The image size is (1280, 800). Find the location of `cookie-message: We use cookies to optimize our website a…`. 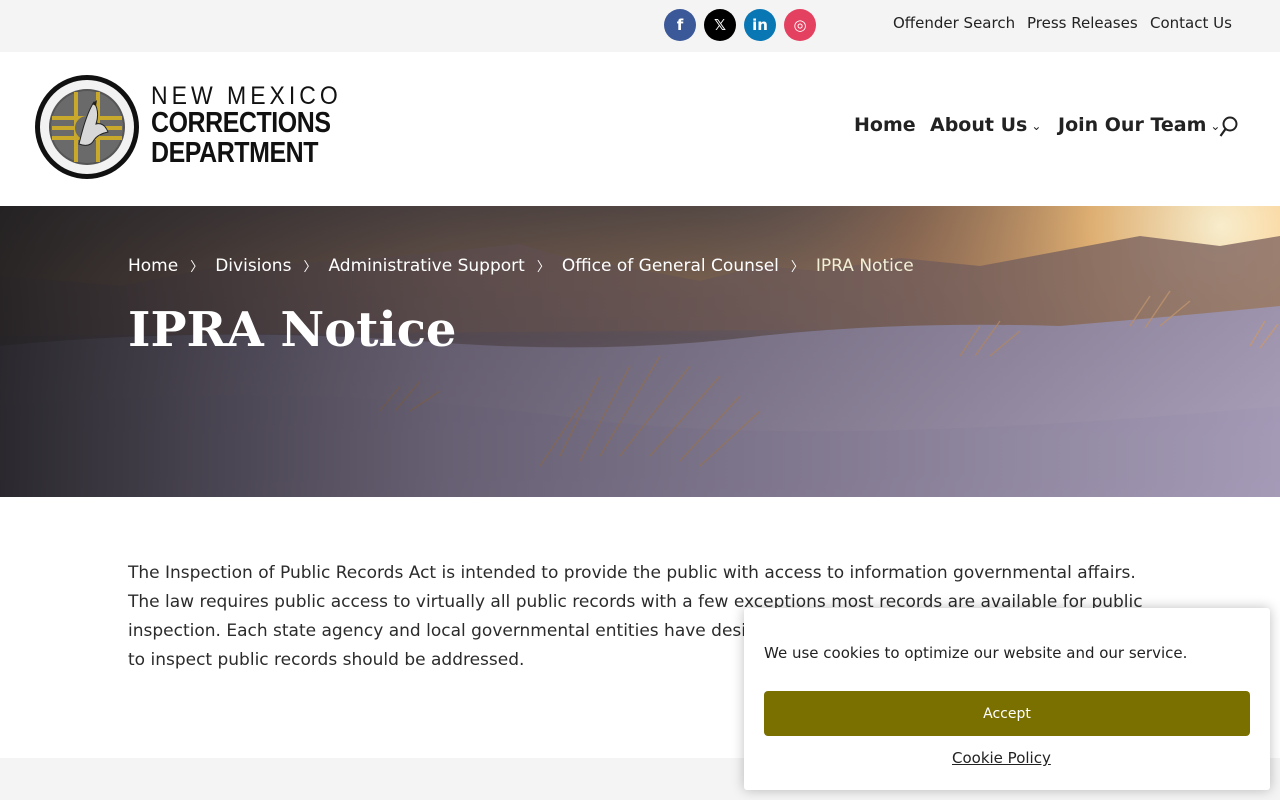

cookie-message: We use cookies to optimize our website a… is located at coordinates (976, 653).